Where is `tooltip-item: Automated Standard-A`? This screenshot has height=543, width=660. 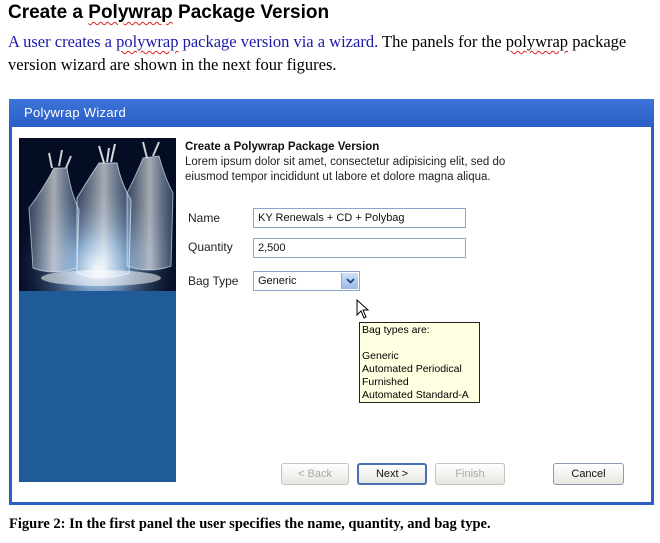
tooltip-item: Automated Standard-A is located at coordinates (415, 395).